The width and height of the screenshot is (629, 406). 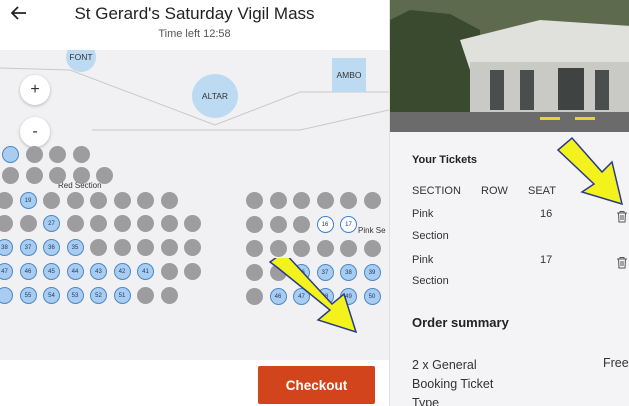 I want to click on your-tickets-heading: Your Tickets, so click(x=445, y=160).